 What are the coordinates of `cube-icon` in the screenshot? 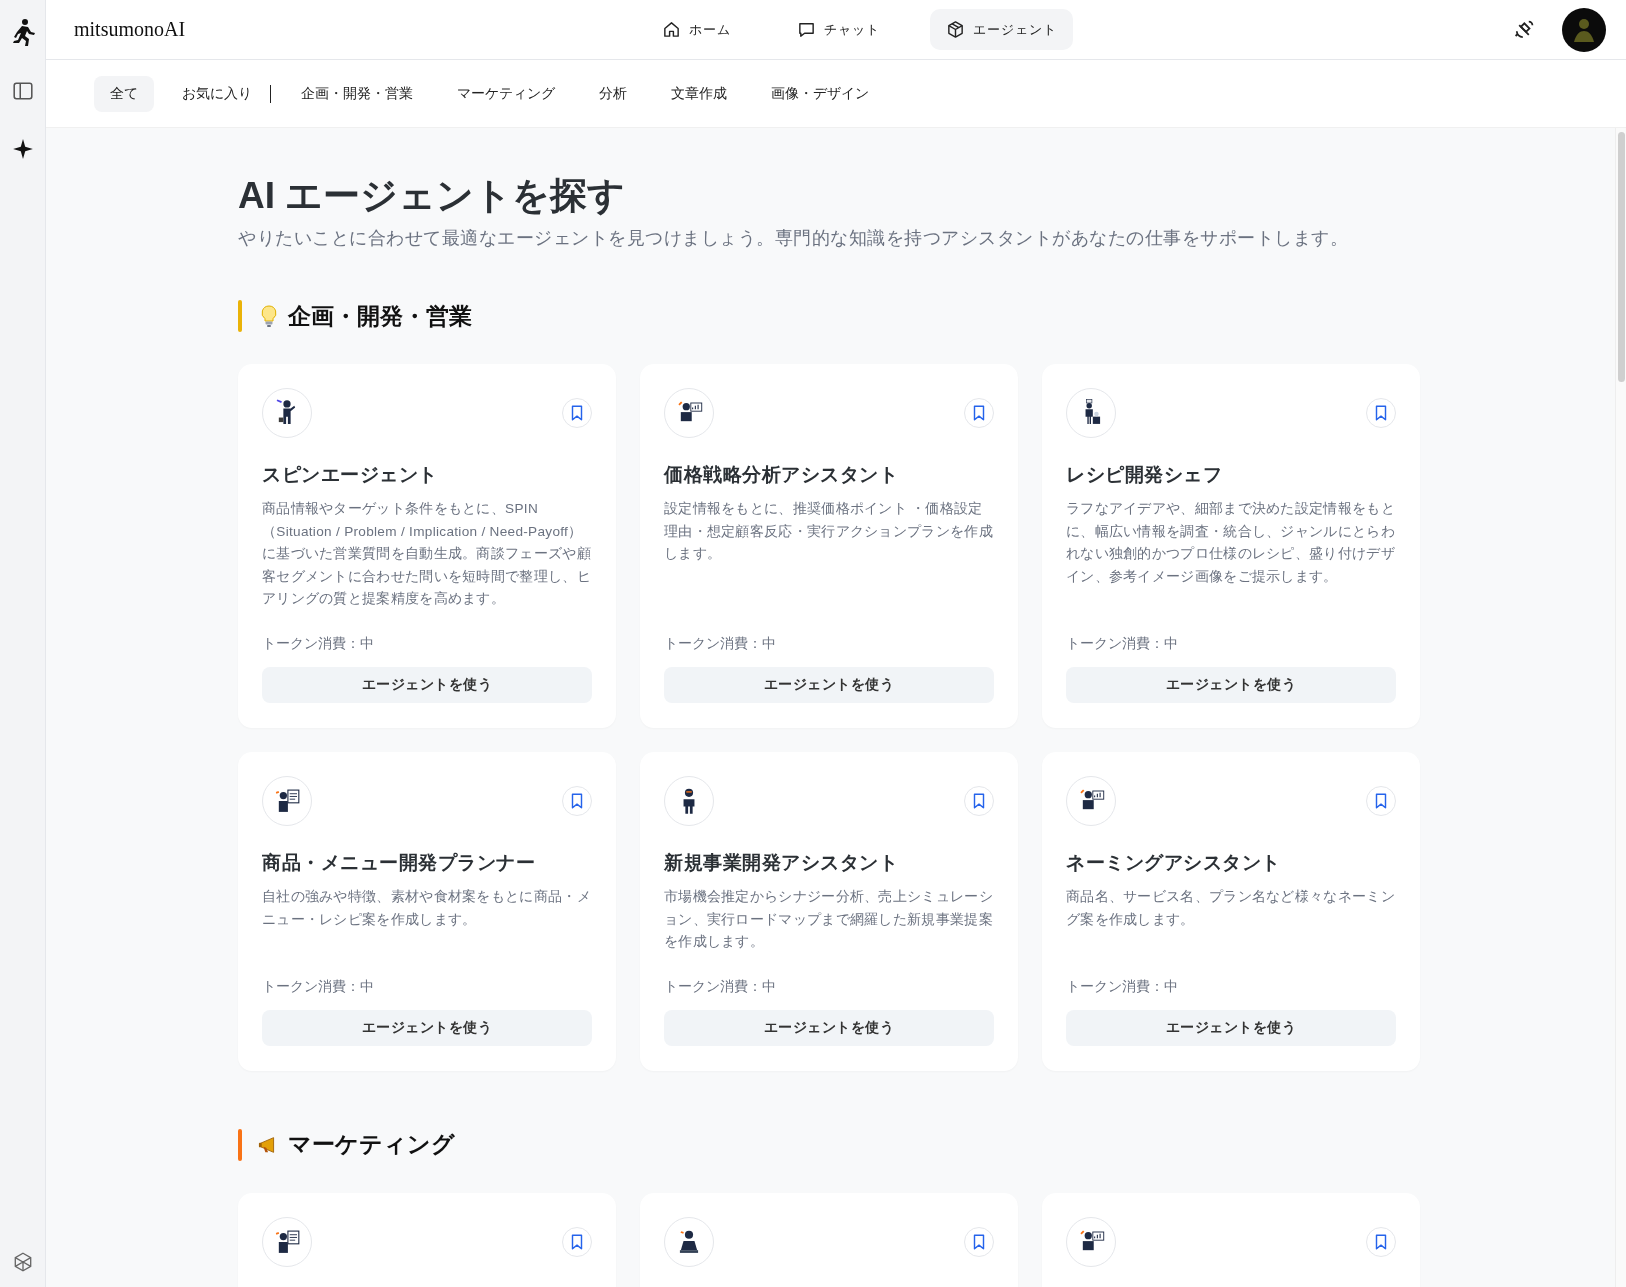 It's located at (955, 29).